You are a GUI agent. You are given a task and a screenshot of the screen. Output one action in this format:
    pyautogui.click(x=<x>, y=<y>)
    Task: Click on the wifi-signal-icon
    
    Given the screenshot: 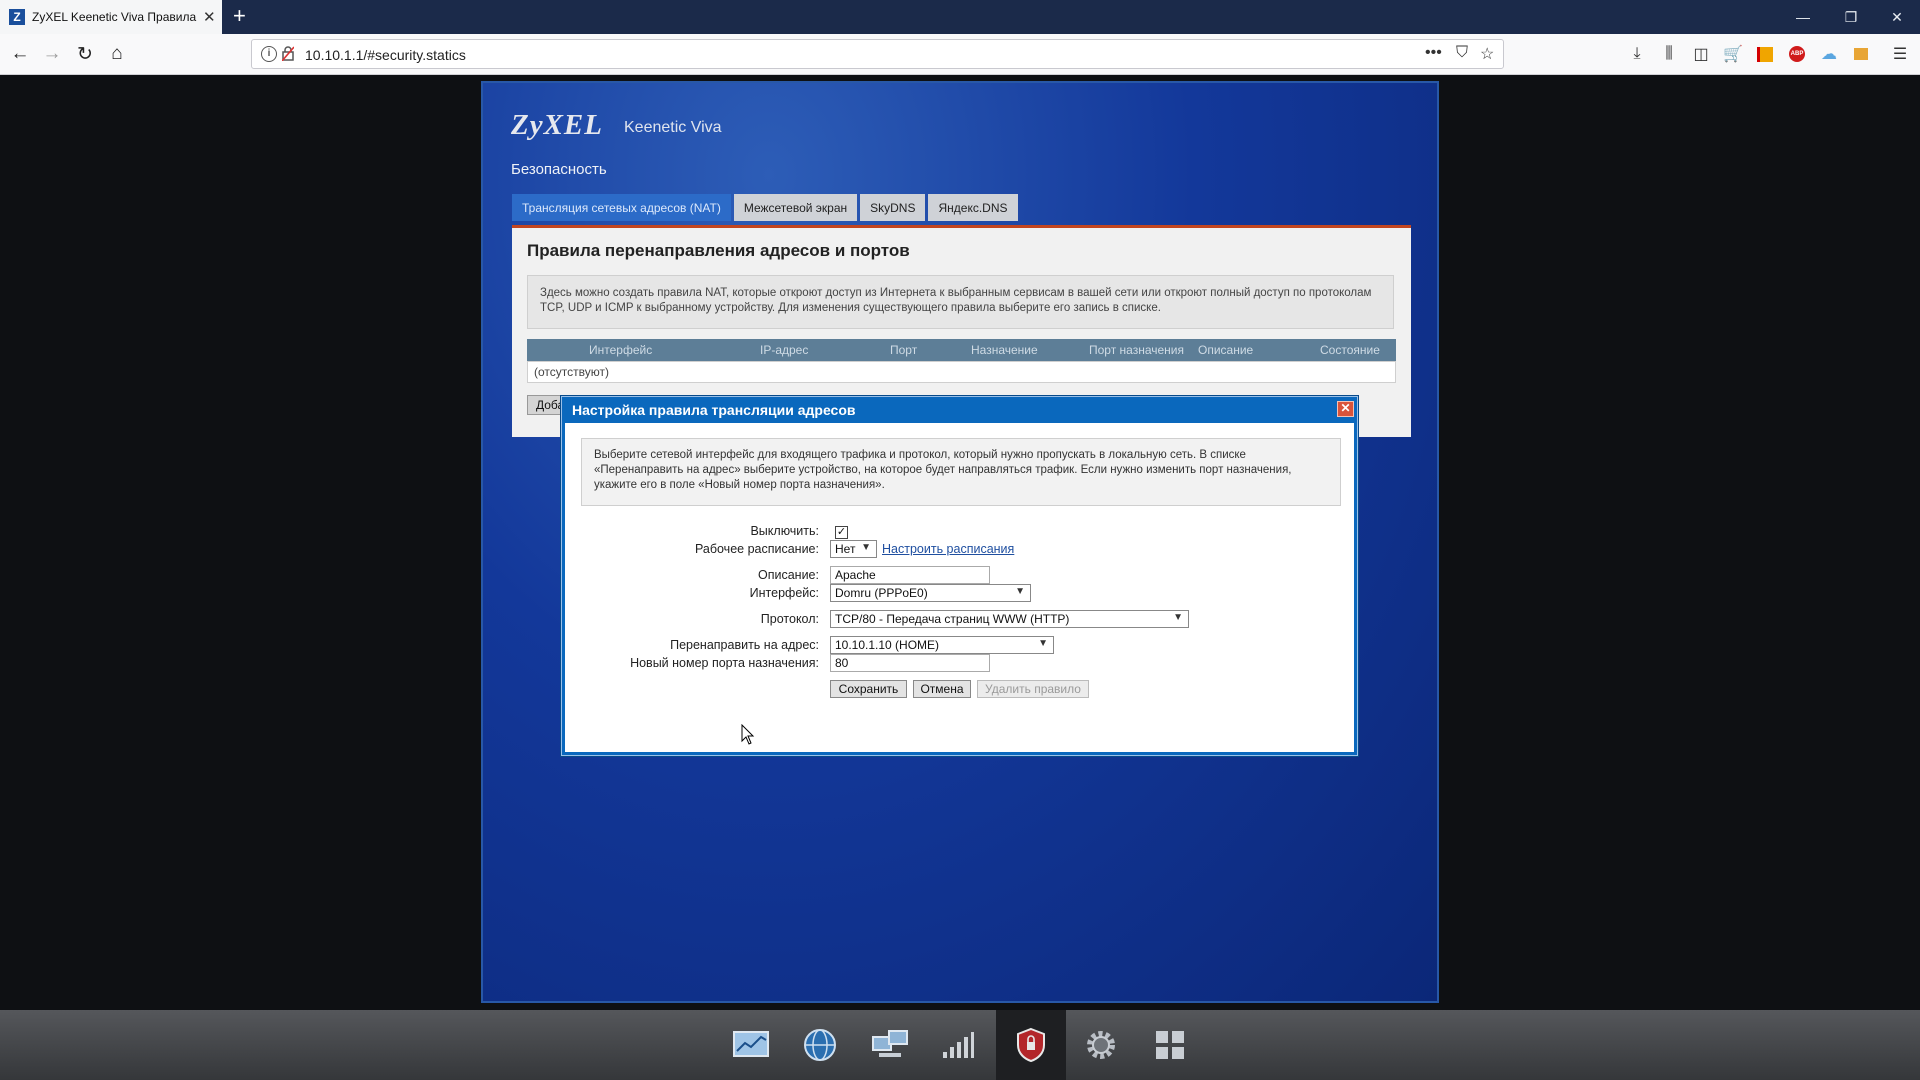 What is the action you would take?
    pyautogui.click(x=958, y=1045)
    